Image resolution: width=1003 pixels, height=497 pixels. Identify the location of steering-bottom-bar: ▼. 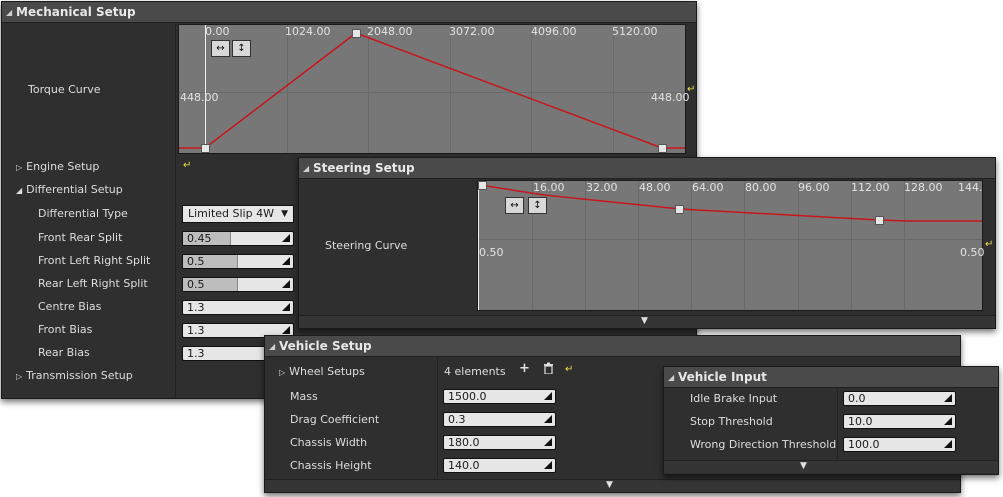
(647, 321).